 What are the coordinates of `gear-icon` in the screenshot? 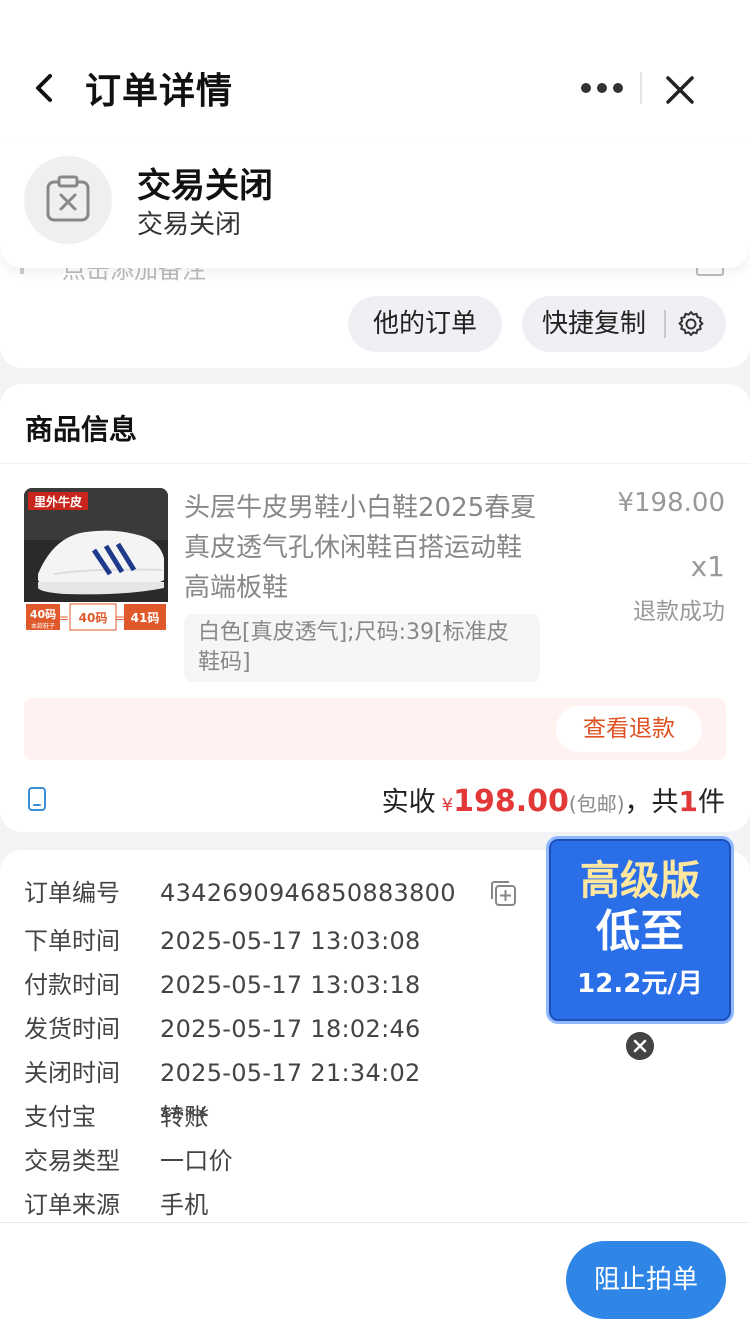 It's located at (691, 324).